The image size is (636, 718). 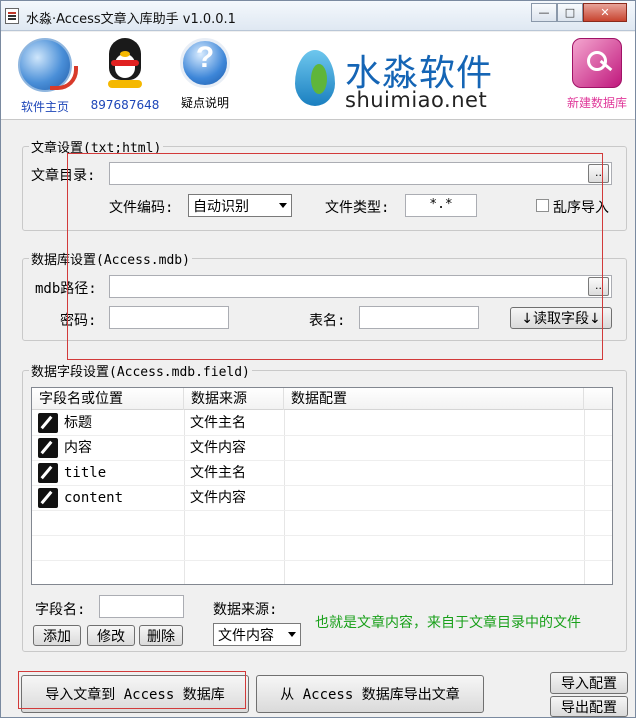 What do you see at coordinates (318, 16) in the screenshot?
I see `title-bar: 水淼·Access文章入库助手 v1.0.0.1 — □ ✕` at bounding box center [318, 16].